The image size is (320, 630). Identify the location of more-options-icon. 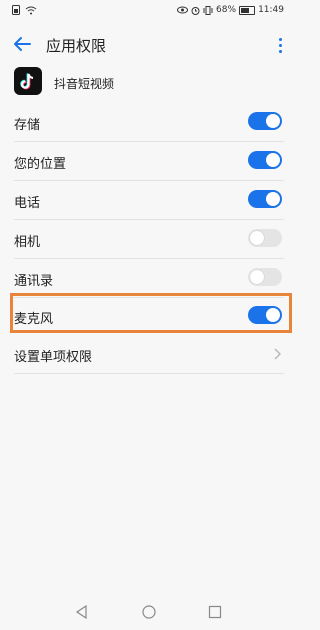
(280, 45).